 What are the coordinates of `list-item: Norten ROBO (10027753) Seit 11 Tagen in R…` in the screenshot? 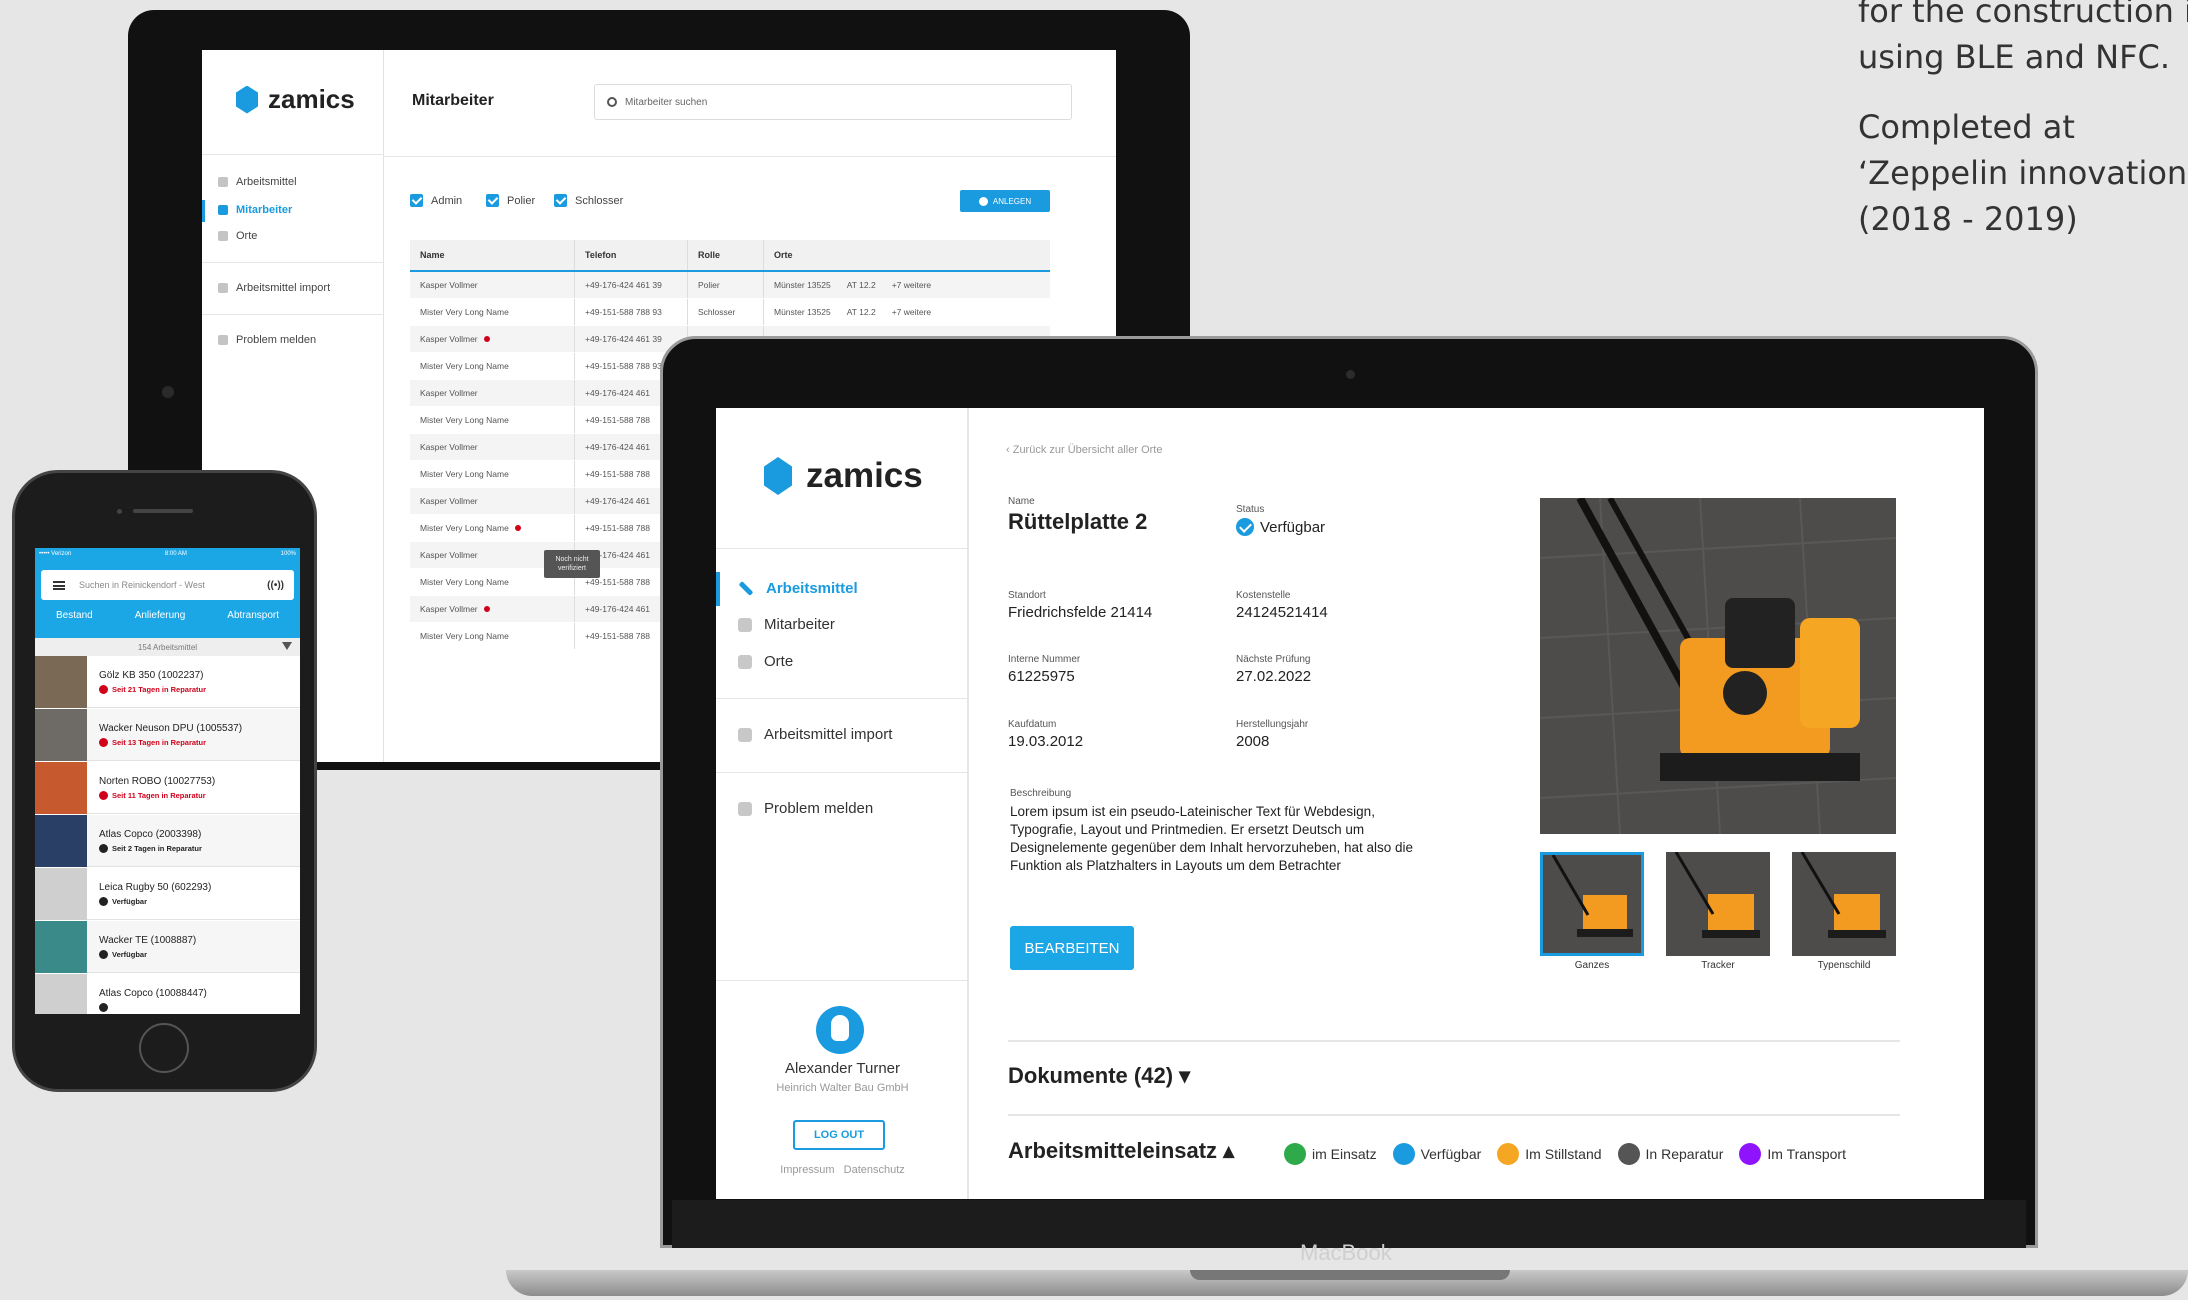 It's located at (167, 787).